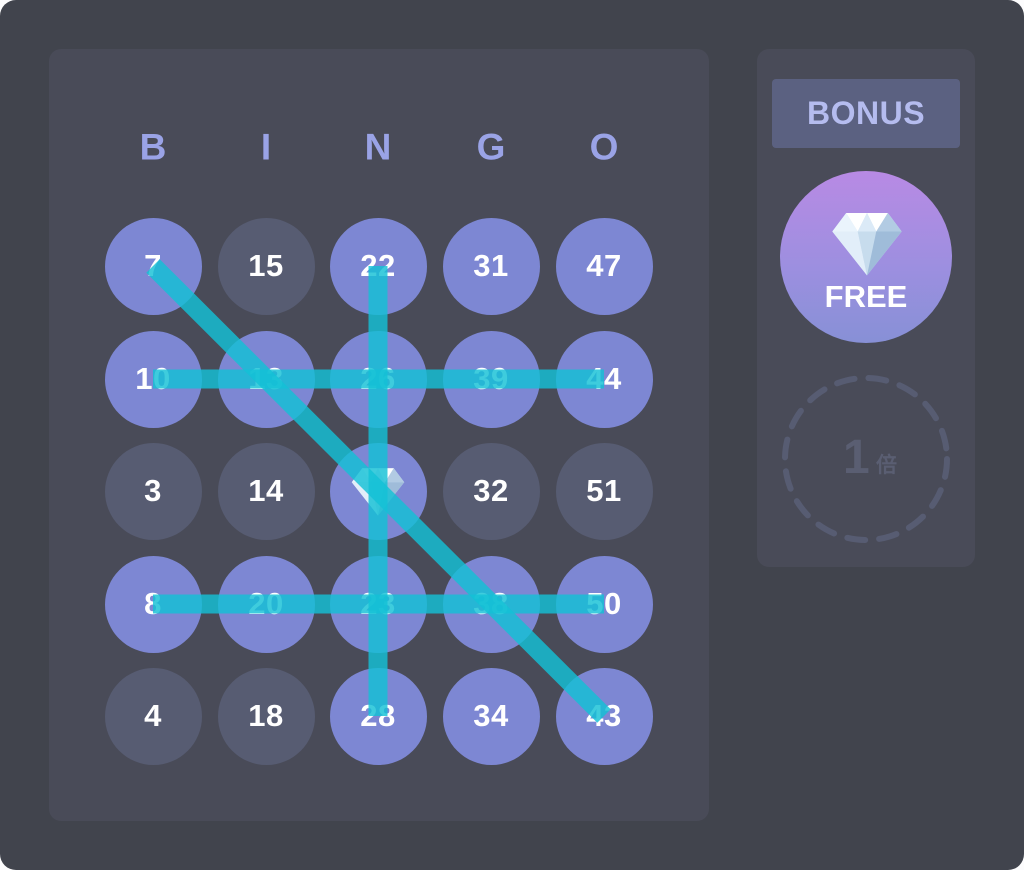 This screenshot has width=1024, height=870. I want to click on multiplier-indicator: 1 倍, so click(866, 459).